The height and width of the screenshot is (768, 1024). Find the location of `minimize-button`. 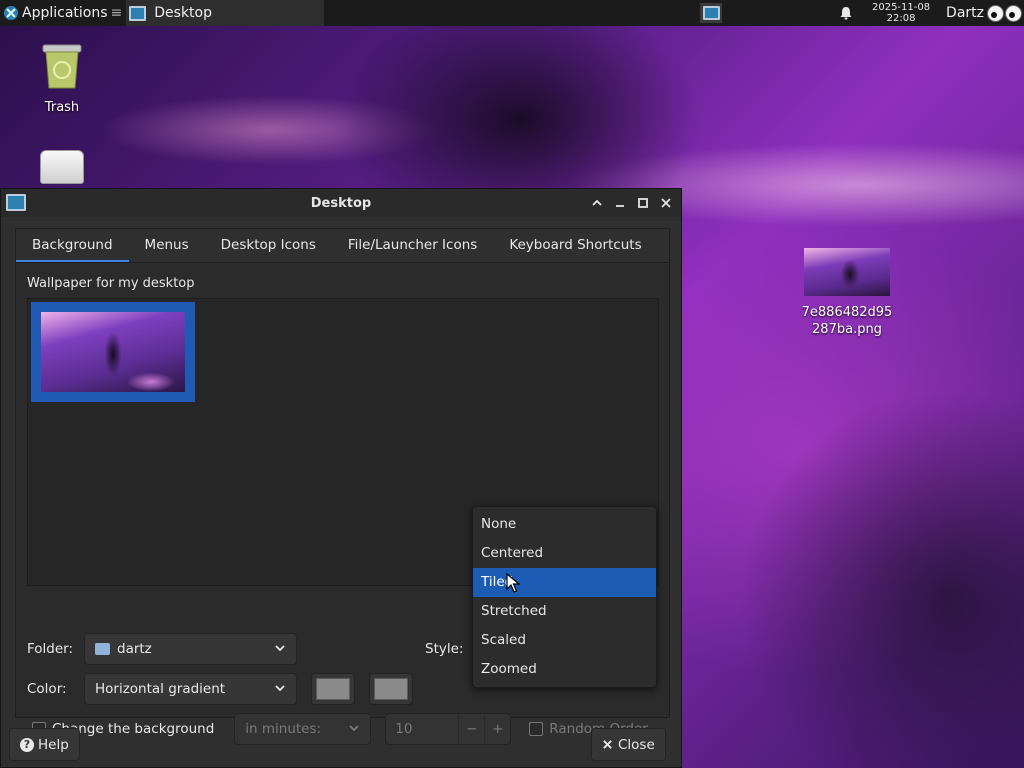

minimize-button is located at coordinates (619, 202).